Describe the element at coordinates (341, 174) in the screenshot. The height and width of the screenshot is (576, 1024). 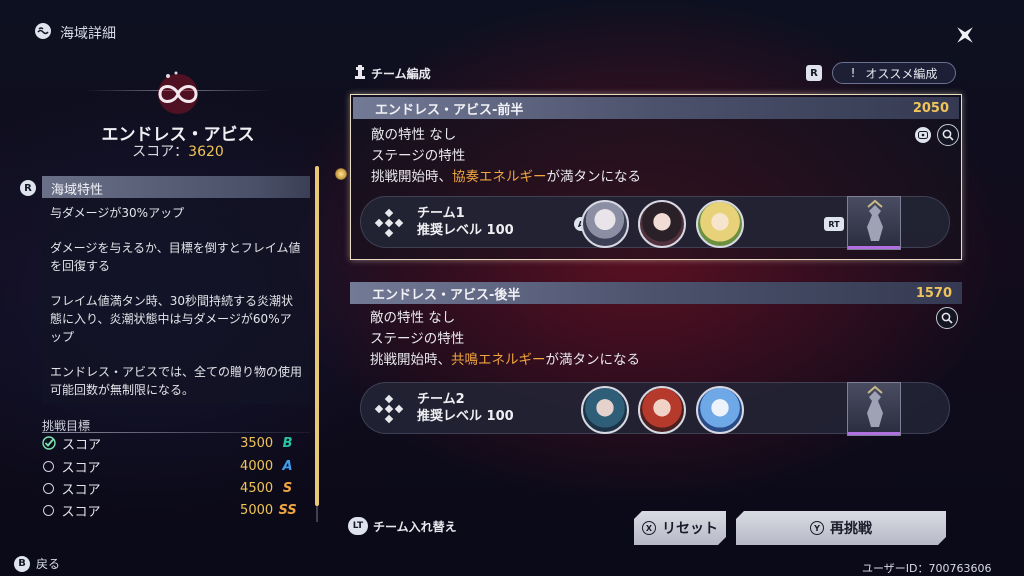
I see `panel-indicator-dot` at that location.